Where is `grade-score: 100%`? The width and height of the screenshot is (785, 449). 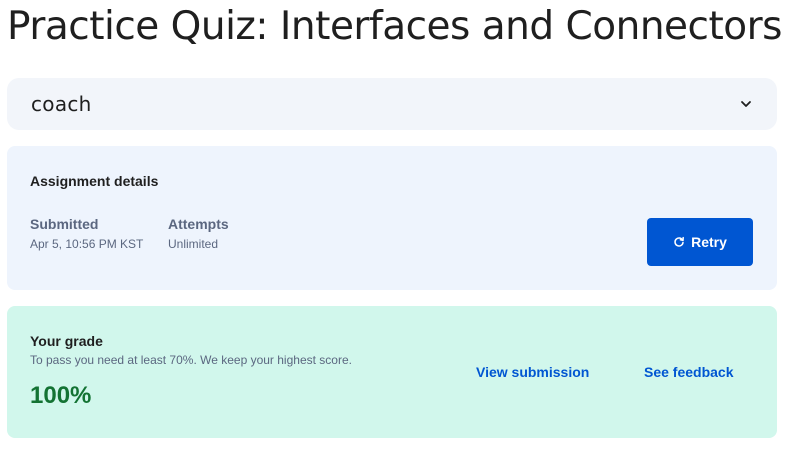
grade-score: 100% is located at coordinates (61, 395).